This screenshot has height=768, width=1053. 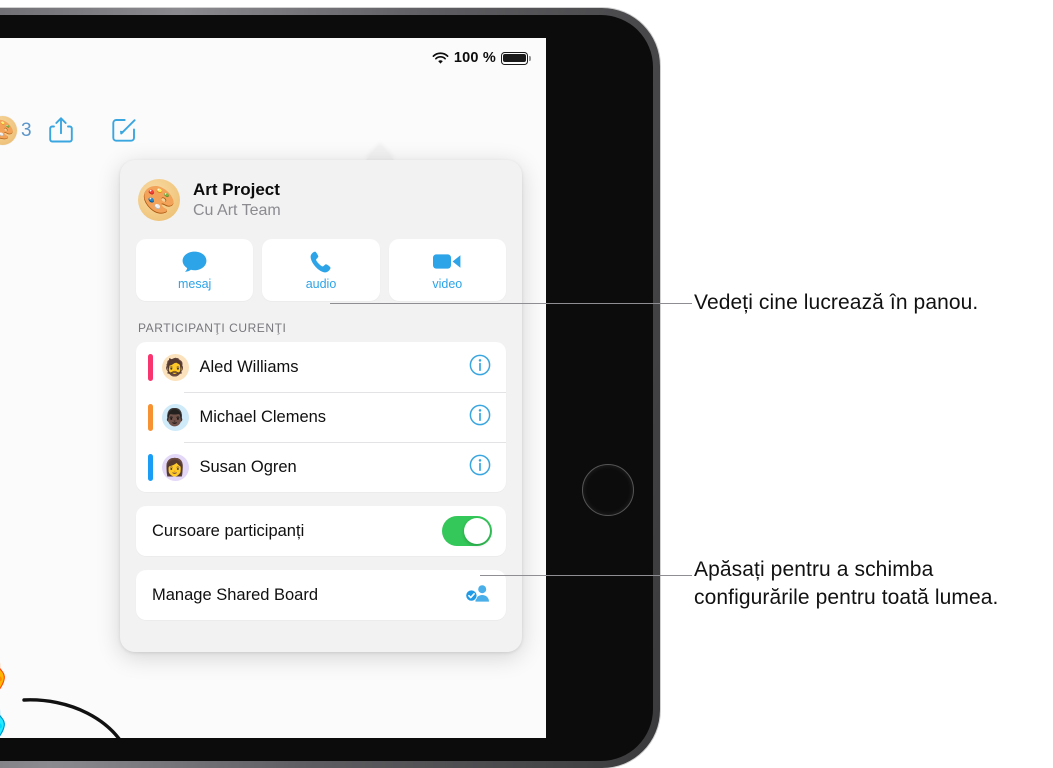 I want to click on participant-name: Aled Williams, so click(x=249, y=366).